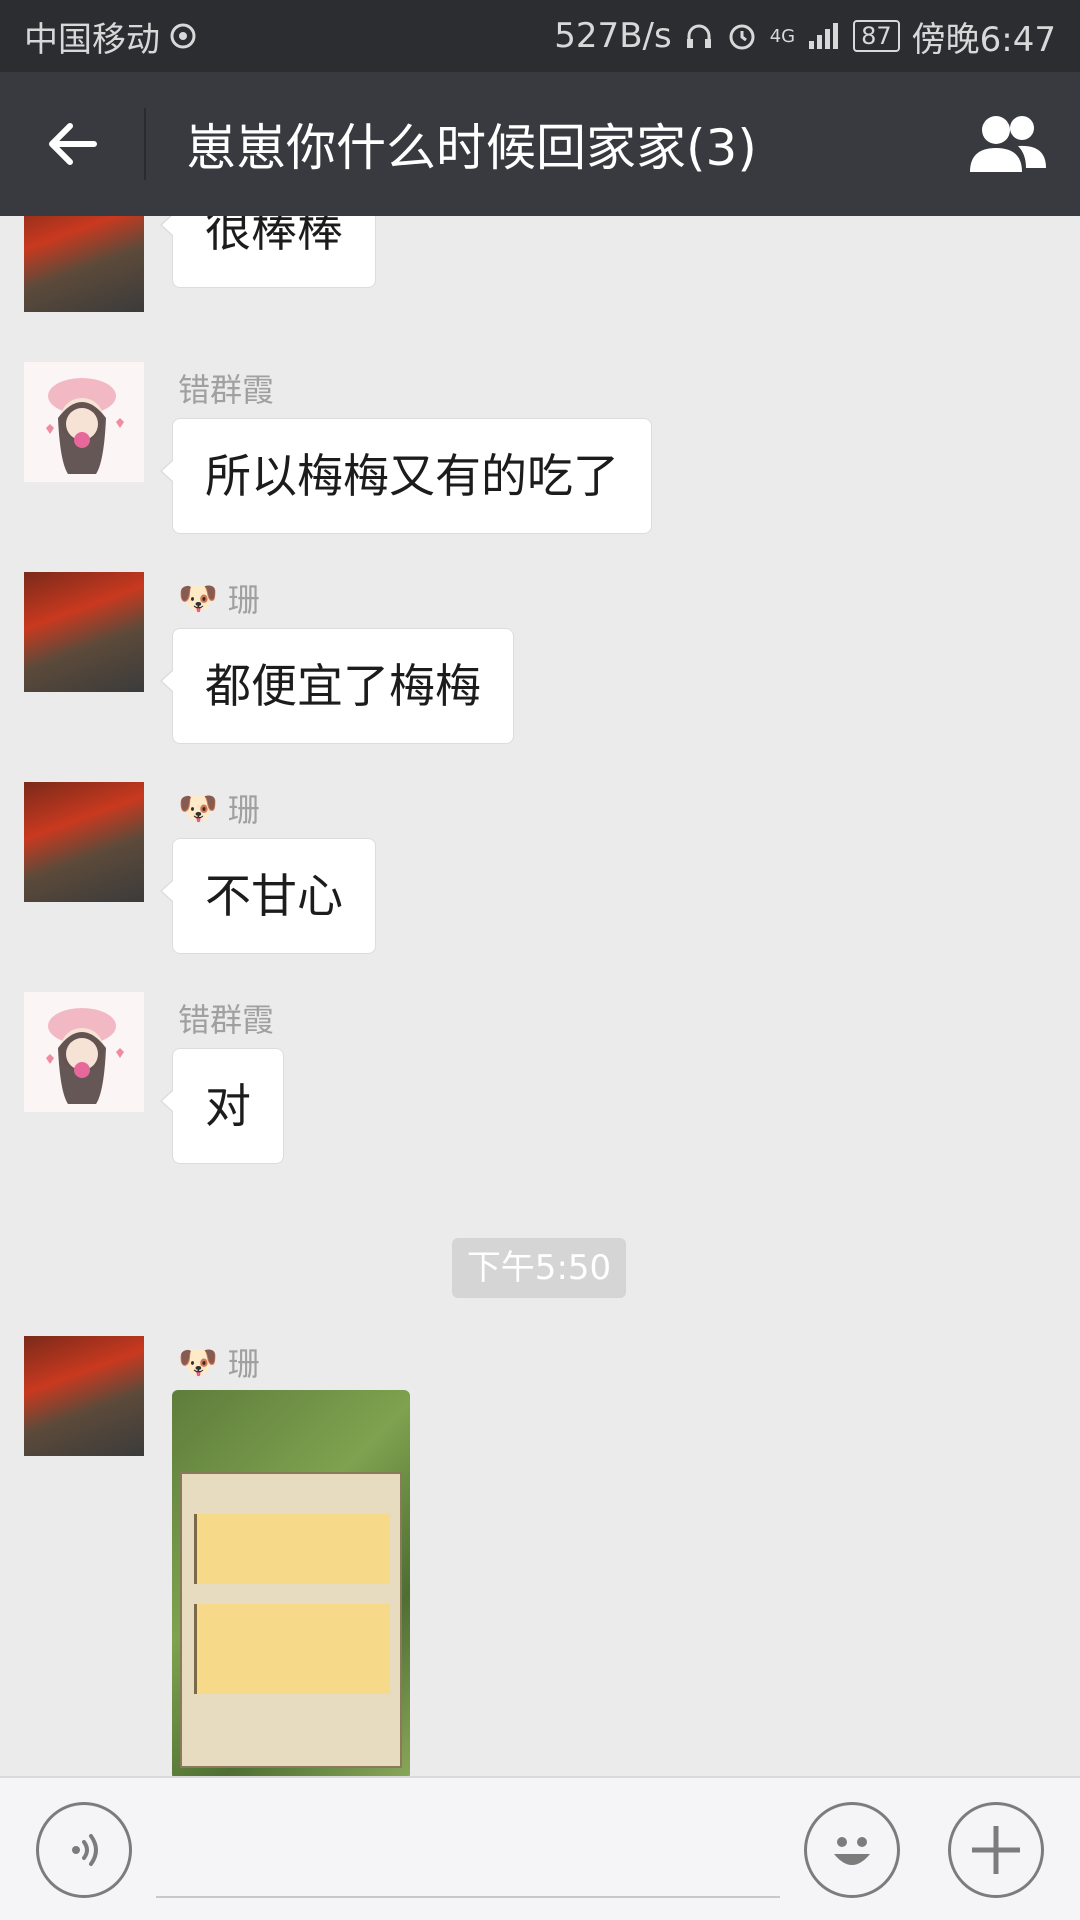 This screenshot has width=1080, height=1920. Describe the element at coordinates (406, 476) in the screenshot. I see `message-bubble: 所以梅梅又有的吃了` at that location.